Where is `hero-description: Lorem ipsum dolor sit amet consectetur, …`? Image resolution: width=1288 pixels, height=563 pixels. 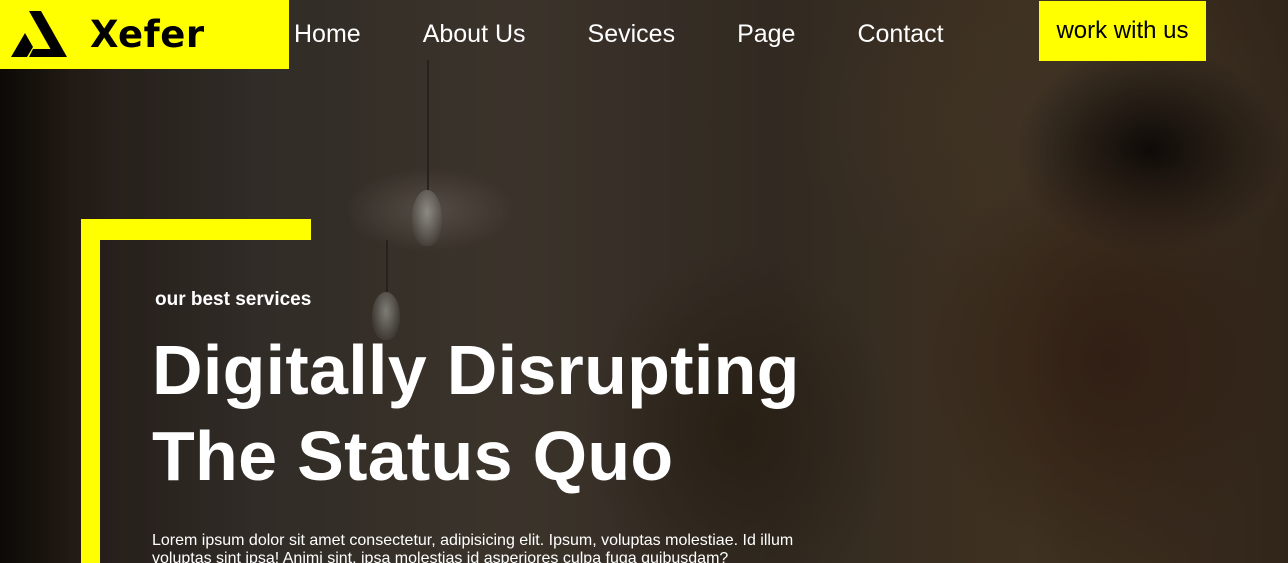 hero-description: Lorem ipsum dolor sit amet consectetur, … is located at coordinates (473, 547).